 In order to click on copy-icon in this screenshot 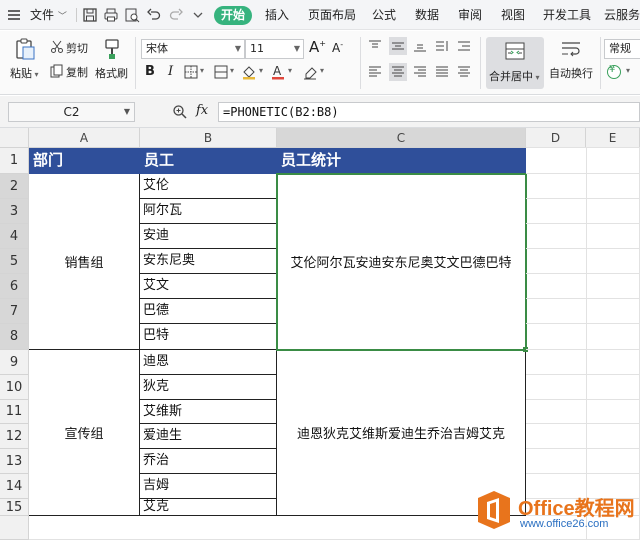, I will do `click(57, 71)`.